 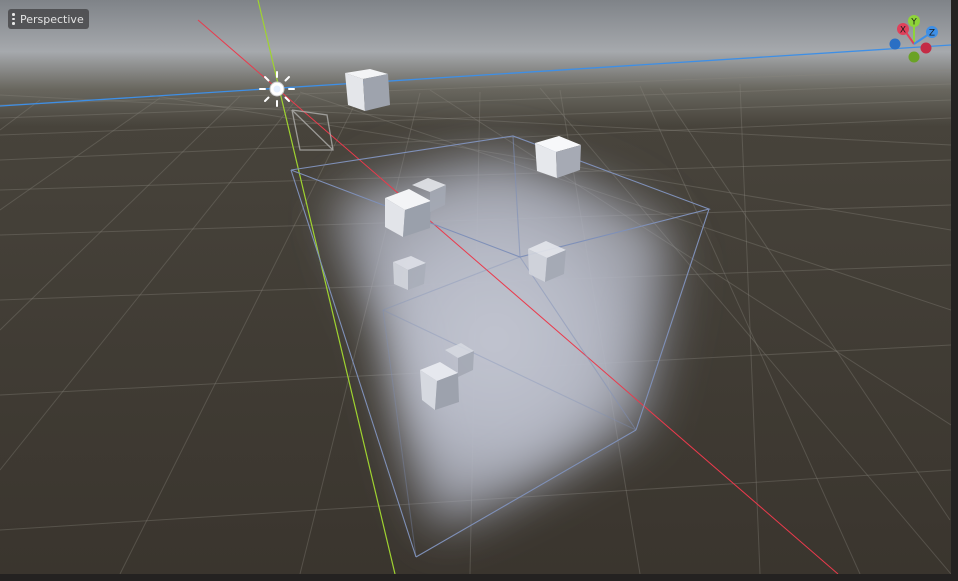 I want to click on viewport-frame-bottom, so click(x=479, y=577).